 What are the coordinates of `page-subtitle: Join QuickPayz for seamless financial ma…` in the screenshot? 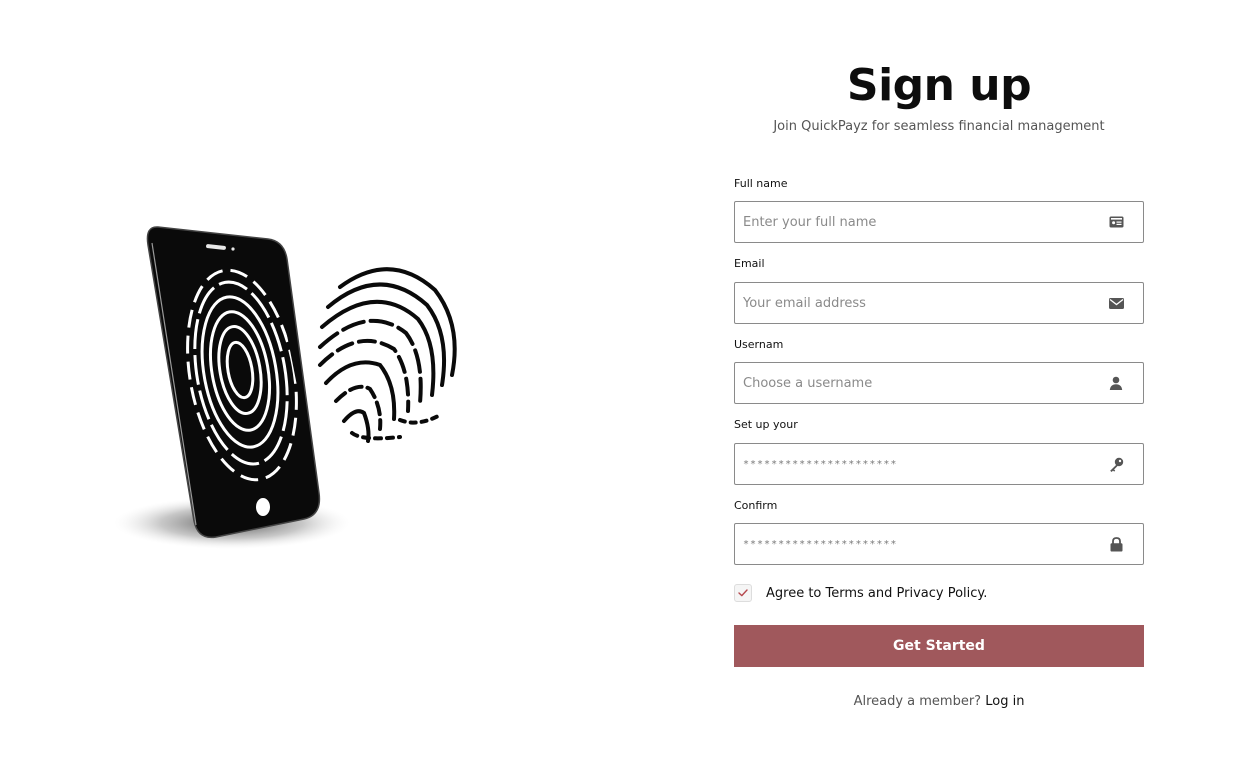 It's located at (939, 126).